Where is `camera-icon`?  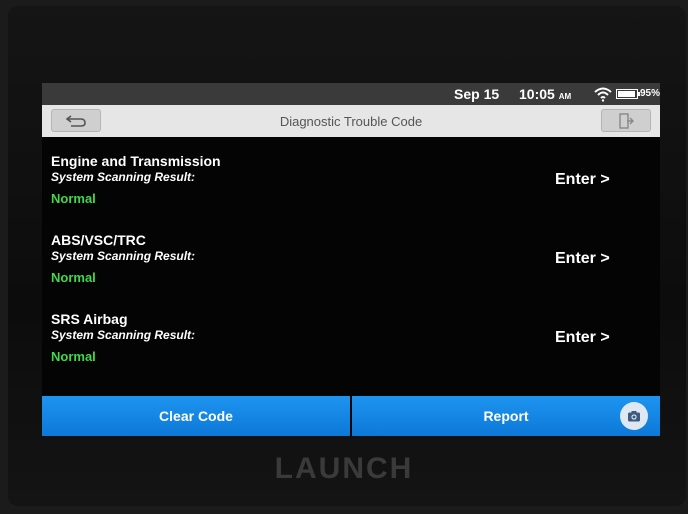
camera-icon is located at coordinates (634, 416).